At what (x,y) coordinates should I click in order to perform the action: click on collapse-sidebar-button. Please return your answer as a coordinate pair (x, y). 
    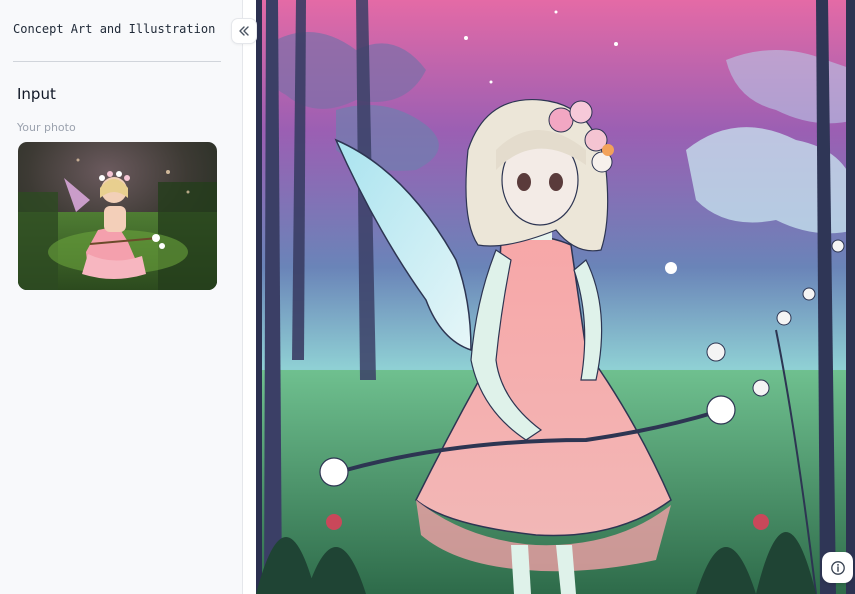
    Looking at the image, I should click on (244, 31).